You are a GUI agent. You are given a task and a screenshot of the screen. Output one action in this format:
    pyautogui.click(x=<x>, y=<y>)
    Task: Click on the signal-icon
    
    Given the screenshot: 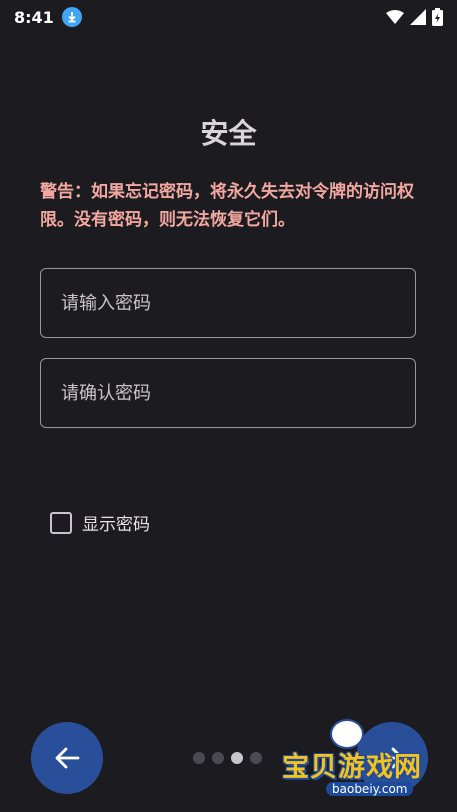 What is the action you would take?
    pyautogui.click(x=418, y=17)
    